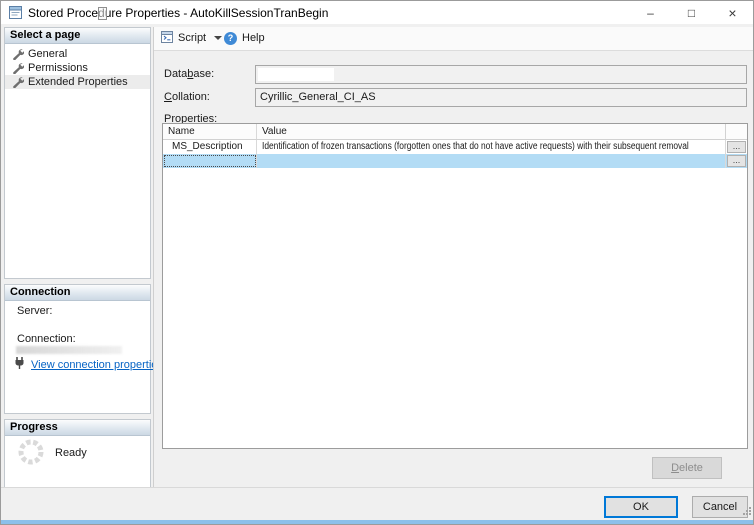  I want to click on sidebar-item-permissions: Permissions, so click(77, 68).